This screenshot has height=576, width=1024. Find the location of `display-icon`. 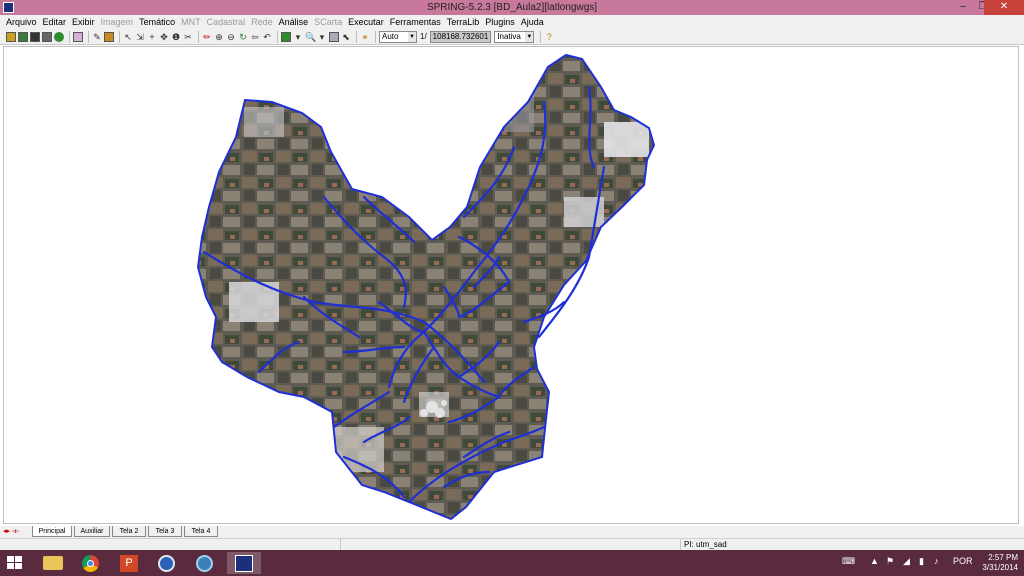

display-icon is located at coordinates (286, 36).